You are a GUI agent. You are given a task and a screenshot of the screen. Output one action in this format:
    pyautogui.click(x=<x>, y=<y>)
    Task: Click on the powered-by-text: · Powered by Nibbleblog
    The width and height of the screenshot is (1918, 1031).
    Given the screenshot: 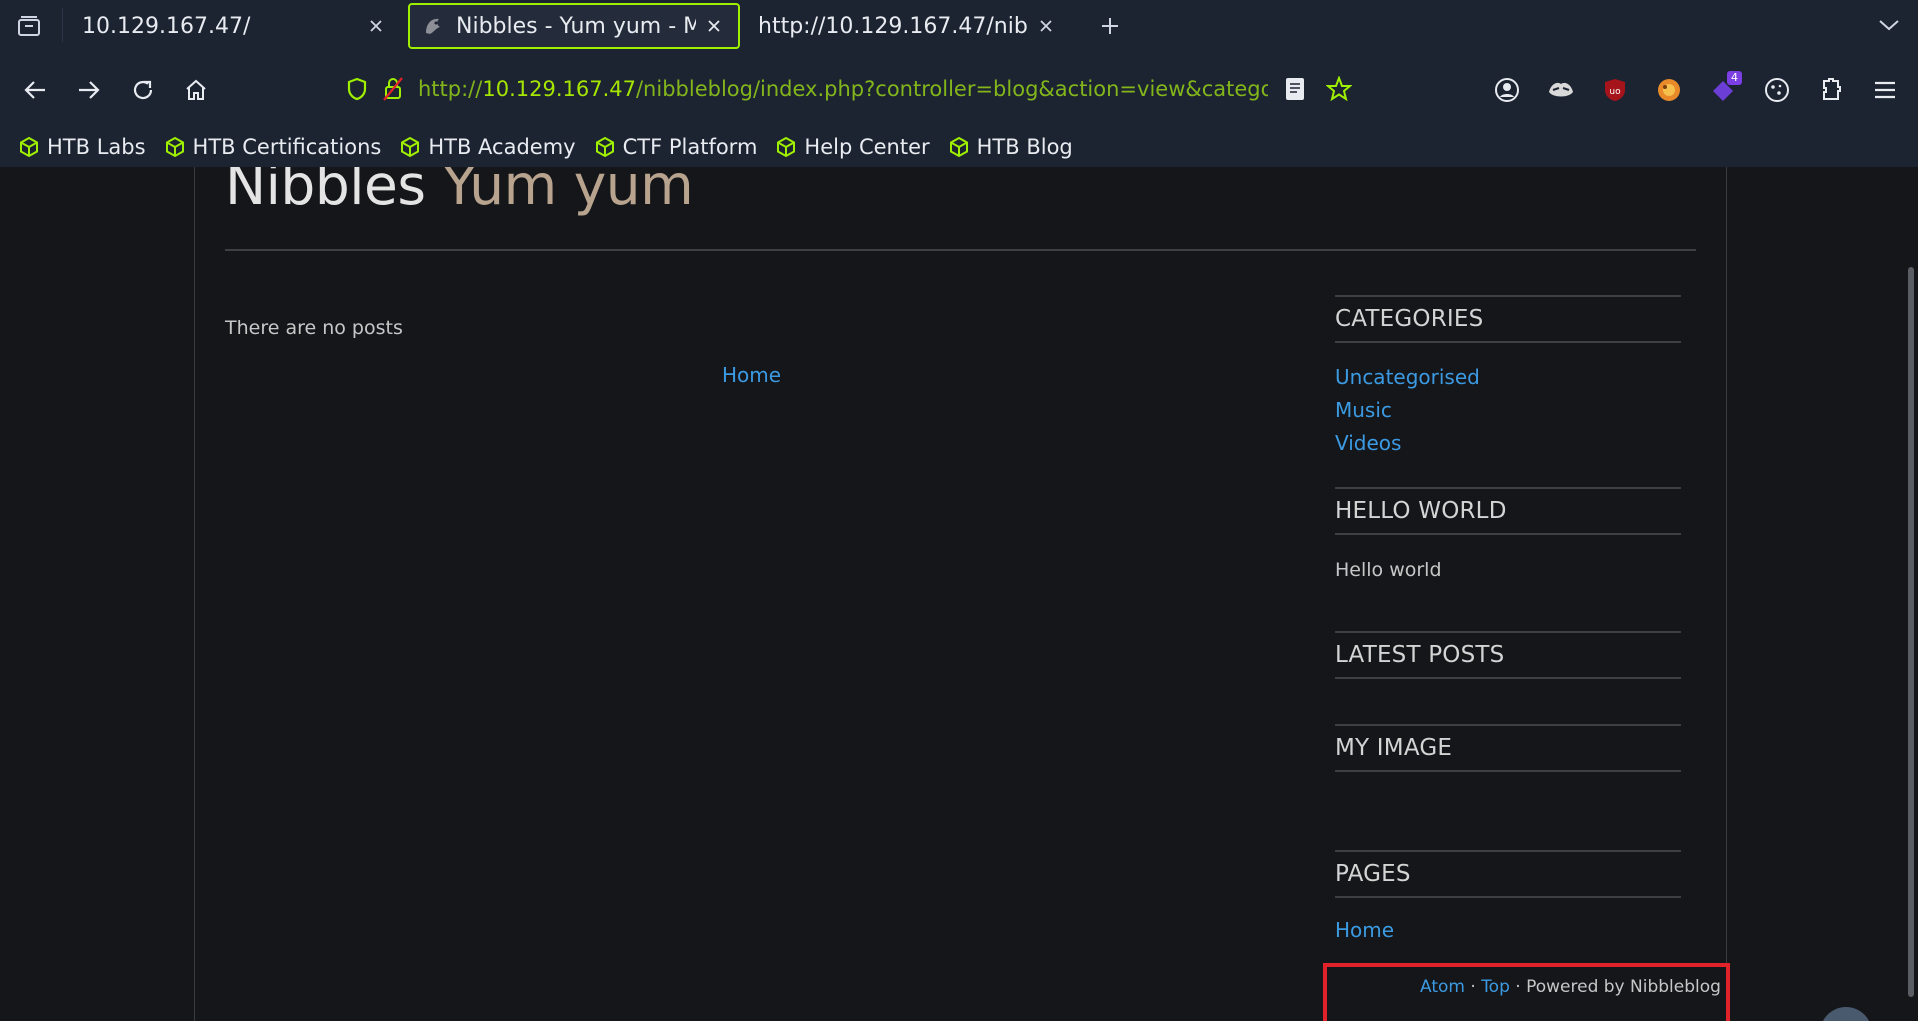 What is the action you would take?
    pyautogui.click(x=1615, y=987)
    